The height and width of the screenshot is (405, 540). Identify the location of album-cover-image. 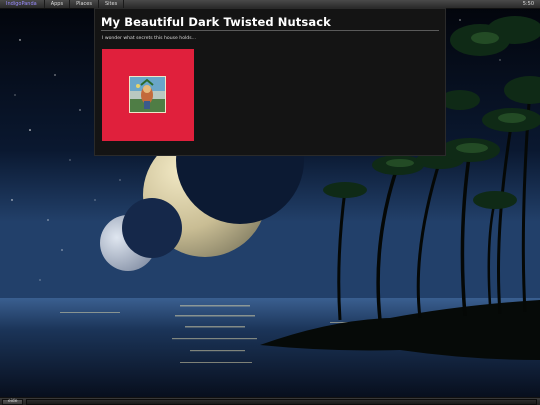
(148, 95).